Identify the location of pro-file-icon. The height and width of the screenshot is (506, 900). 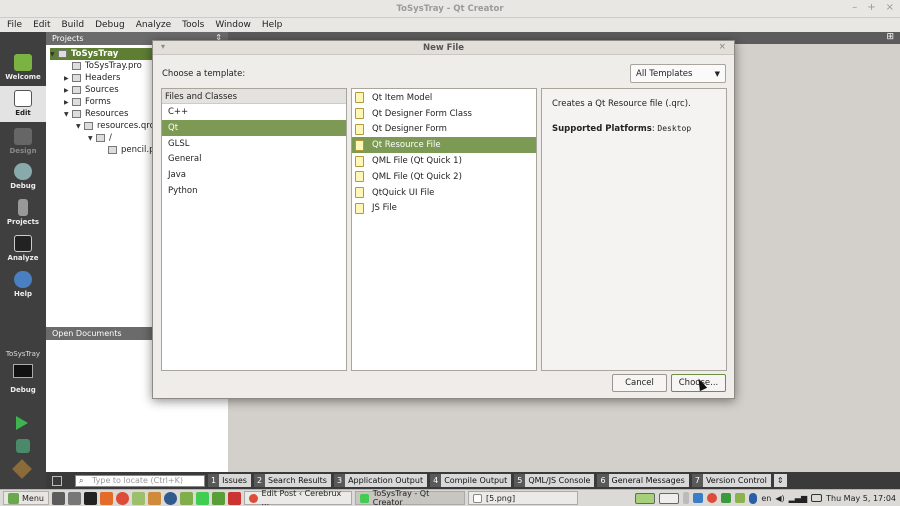
(76, 66).